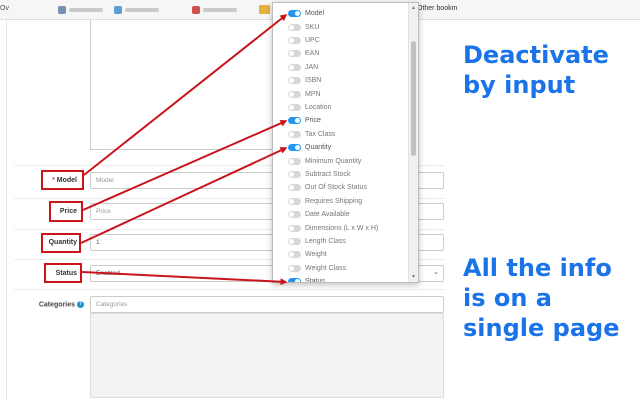 This screenshot has height=400, width=640. Describe the element at coordinates (325, 241) in the screenshot. I see `dropdown-item-label: Length Class` at that location.